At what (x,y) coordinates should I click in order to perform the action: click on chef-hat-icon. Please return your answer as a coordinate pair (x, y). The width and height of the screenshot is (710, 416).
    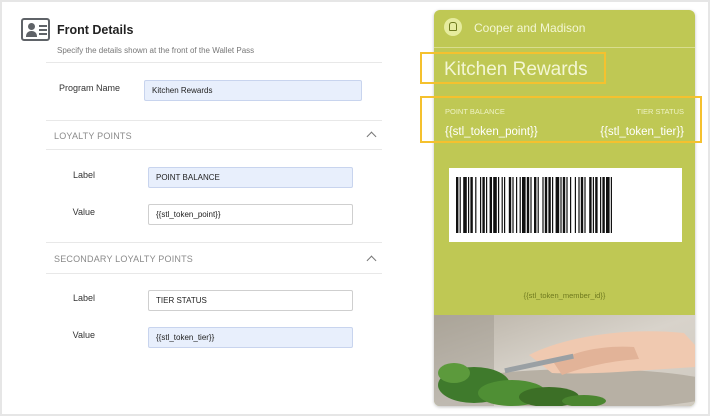
    Looking at the image, I should click on (453, 27).